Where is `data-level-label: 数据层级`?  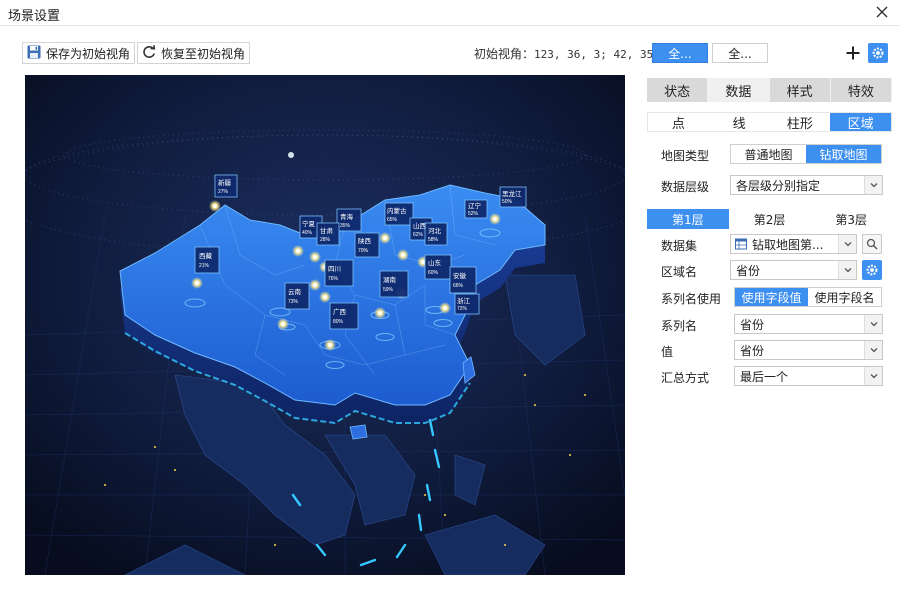
data-level-label: 数据层级 is located at coordinates (685, 187).